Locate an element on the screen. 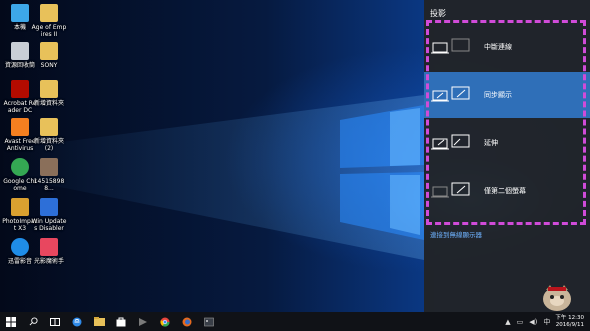 The width and height of the screenshot is (590, 331). photo-app-button is located at coordinates (209, 321).